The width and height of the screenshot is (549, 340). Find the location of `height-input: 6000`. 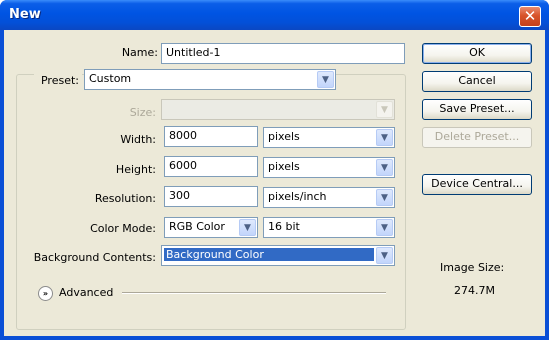

height-input: 6000 is located at coordinates (211, 166).